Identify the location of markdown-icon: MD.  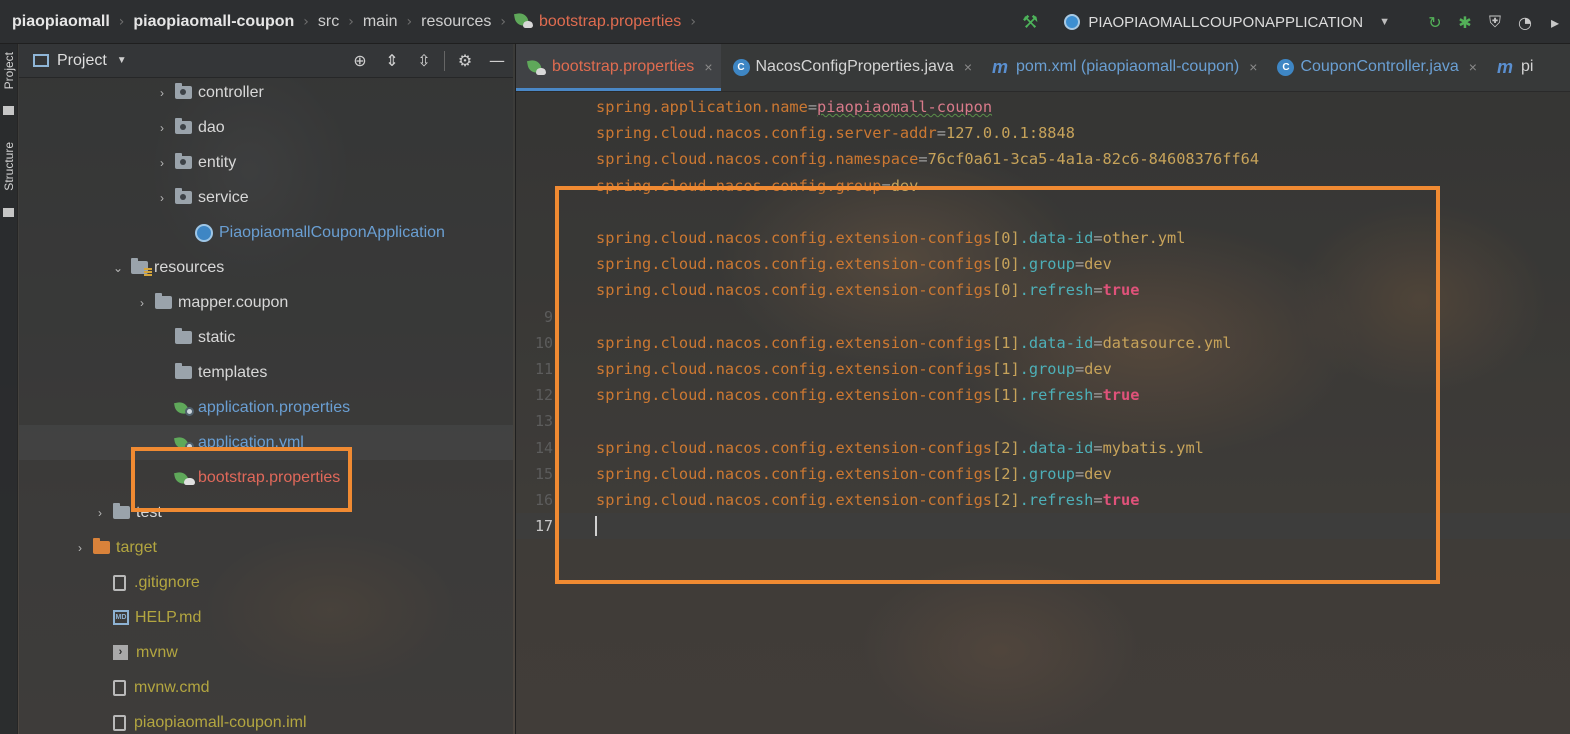
(121, 617).